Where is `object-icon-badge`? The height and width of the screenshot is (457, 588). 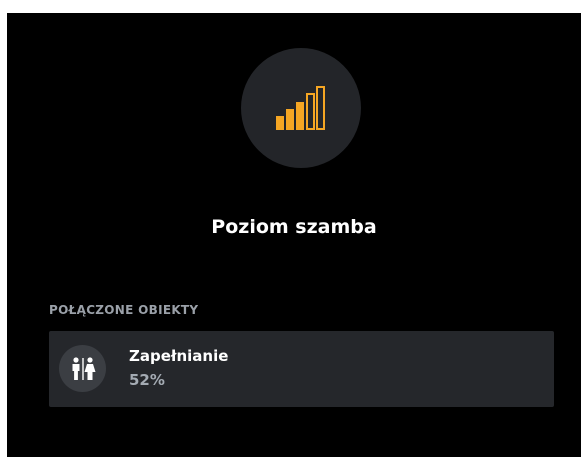
object-icon-badge is located at coordinates (82, 368).